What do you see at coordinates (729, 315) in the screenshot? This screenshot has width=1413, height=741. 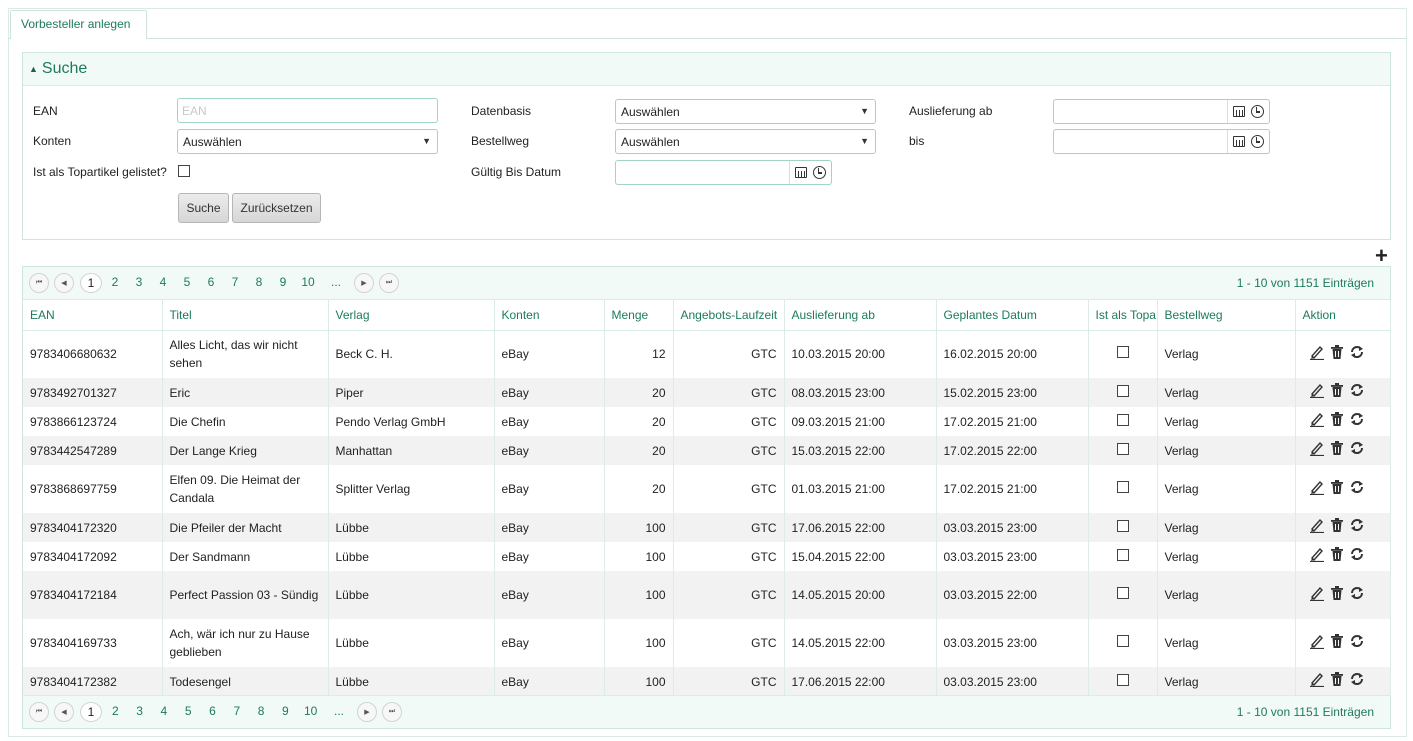 I see `column-header: Angebots-Laufzeit` at bounding box center [729, 315].